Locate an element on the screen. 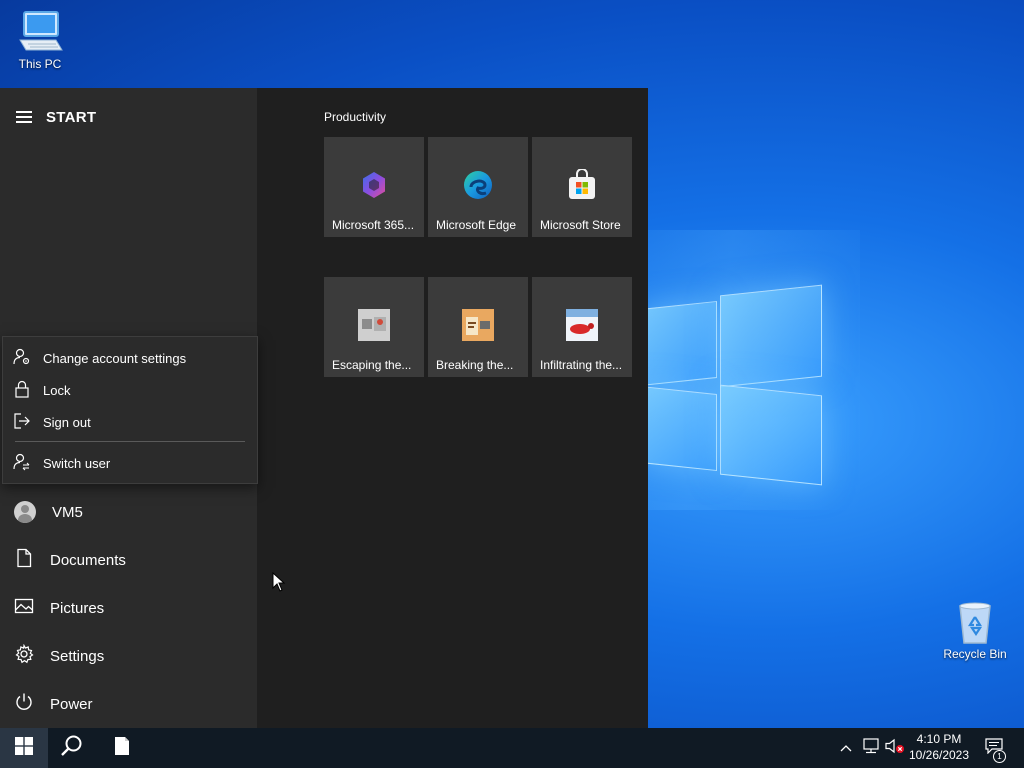  start-header: START is located at coordinates (56, 117).